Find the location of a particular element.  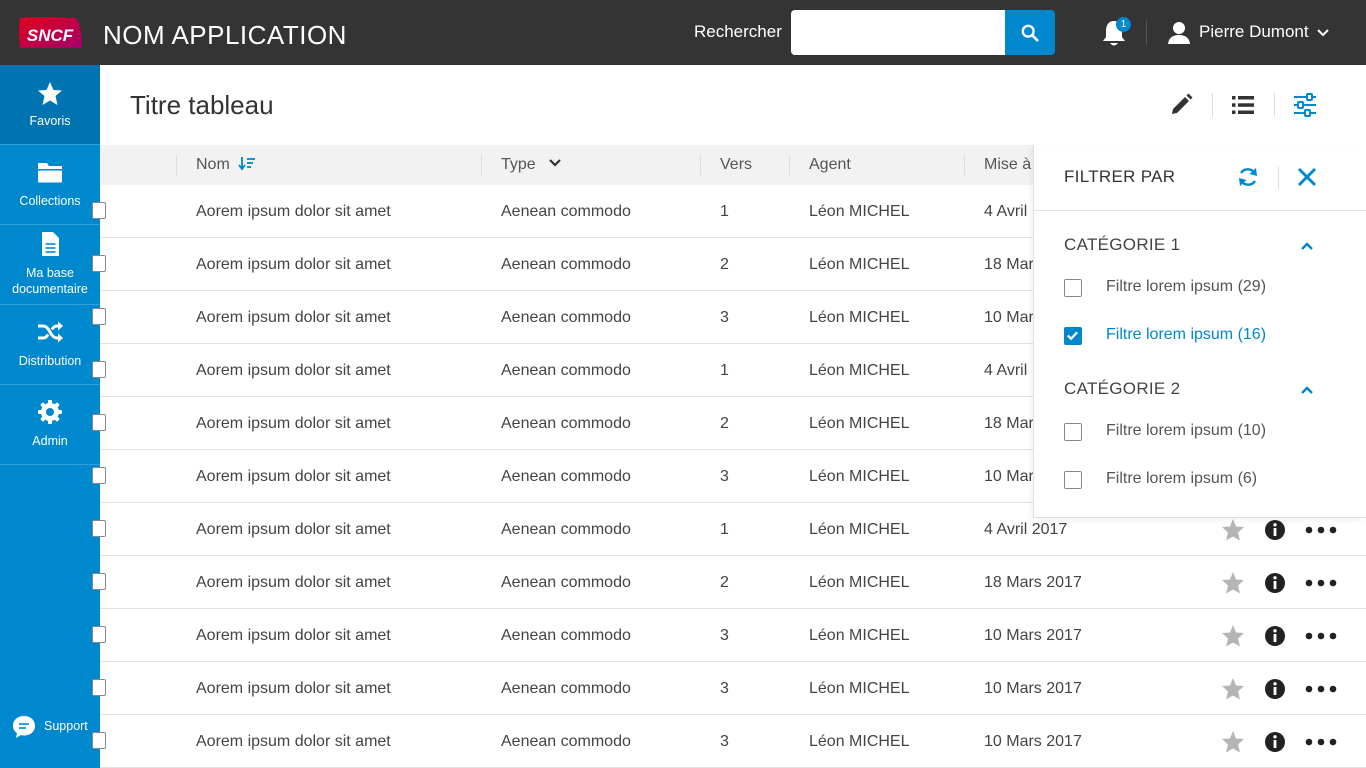

sidebar-item-admin: Admin is located at coordinates (50, 425).